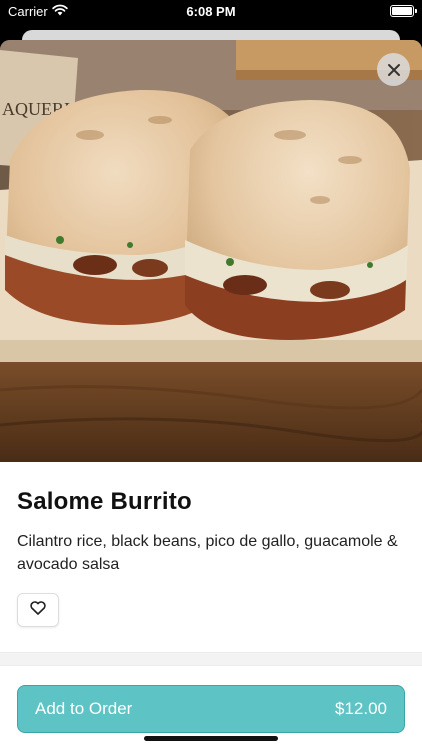 This screenshot has height=750, width=422. I want to click on item-title: Salome Burrito, so click(104, 501).